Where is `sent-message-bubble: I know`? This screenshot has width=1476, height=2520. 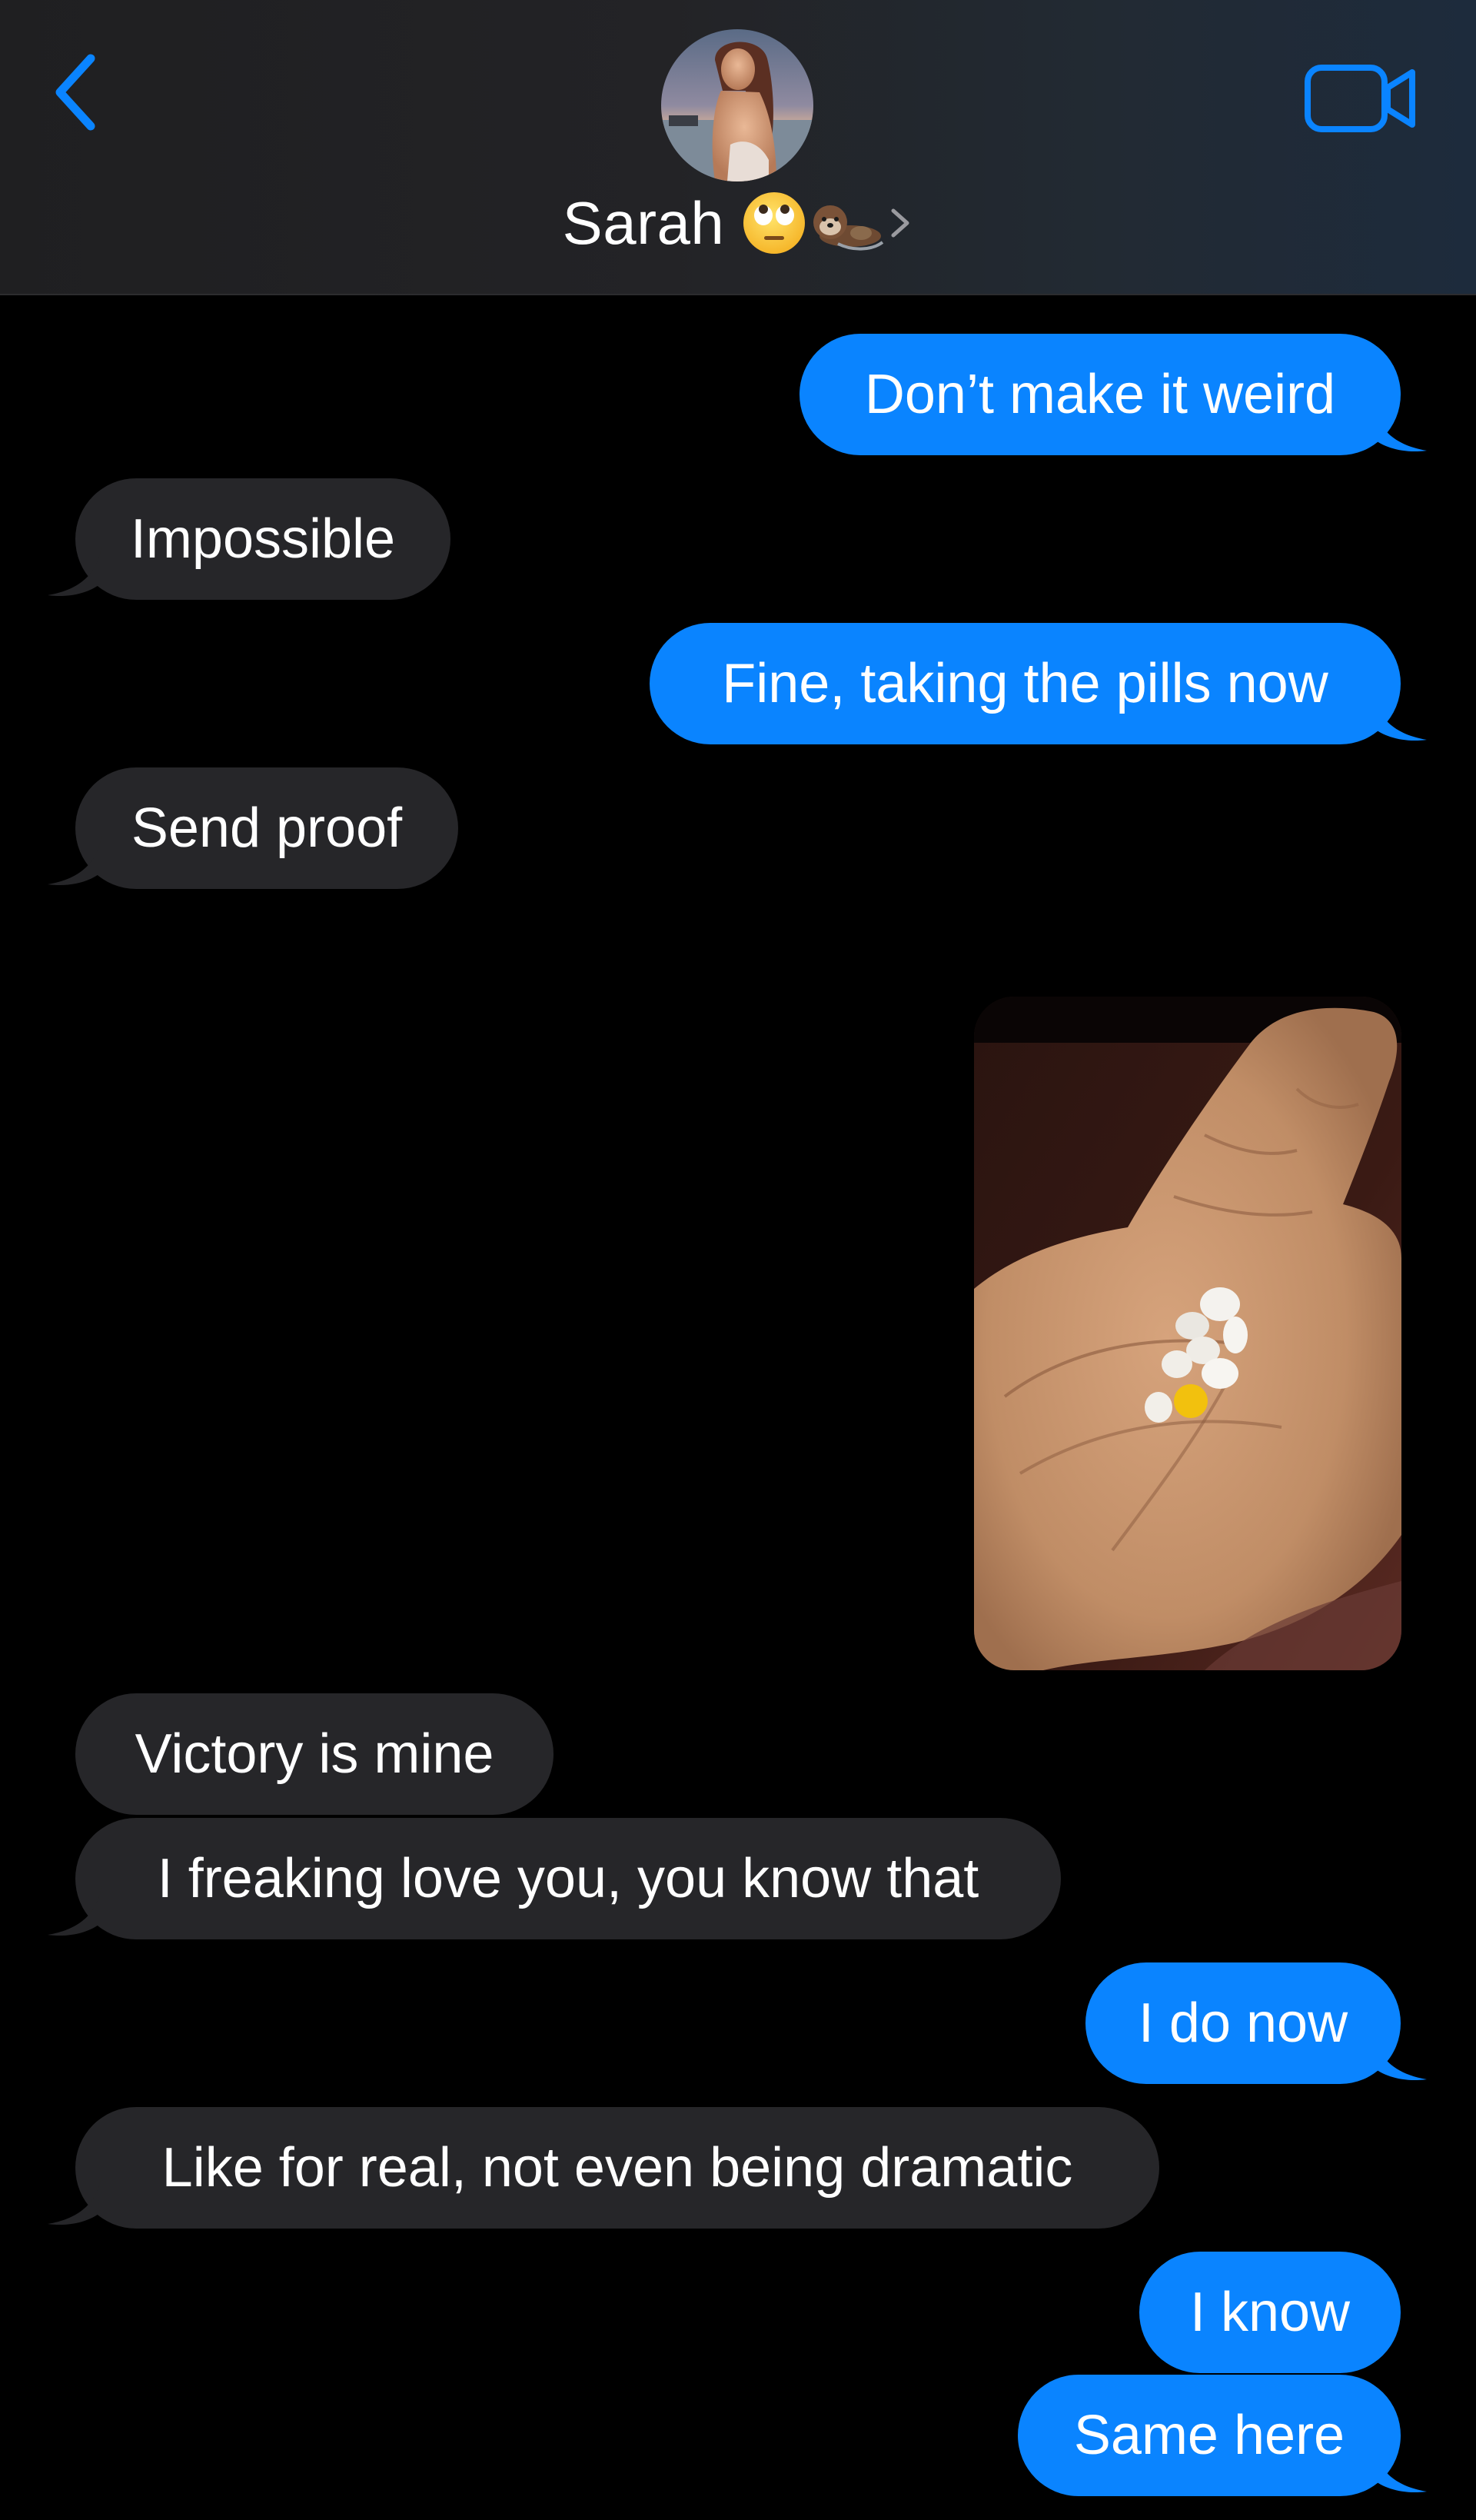 sent-message-bubble: I know is located at coordinates (1270, 2312).